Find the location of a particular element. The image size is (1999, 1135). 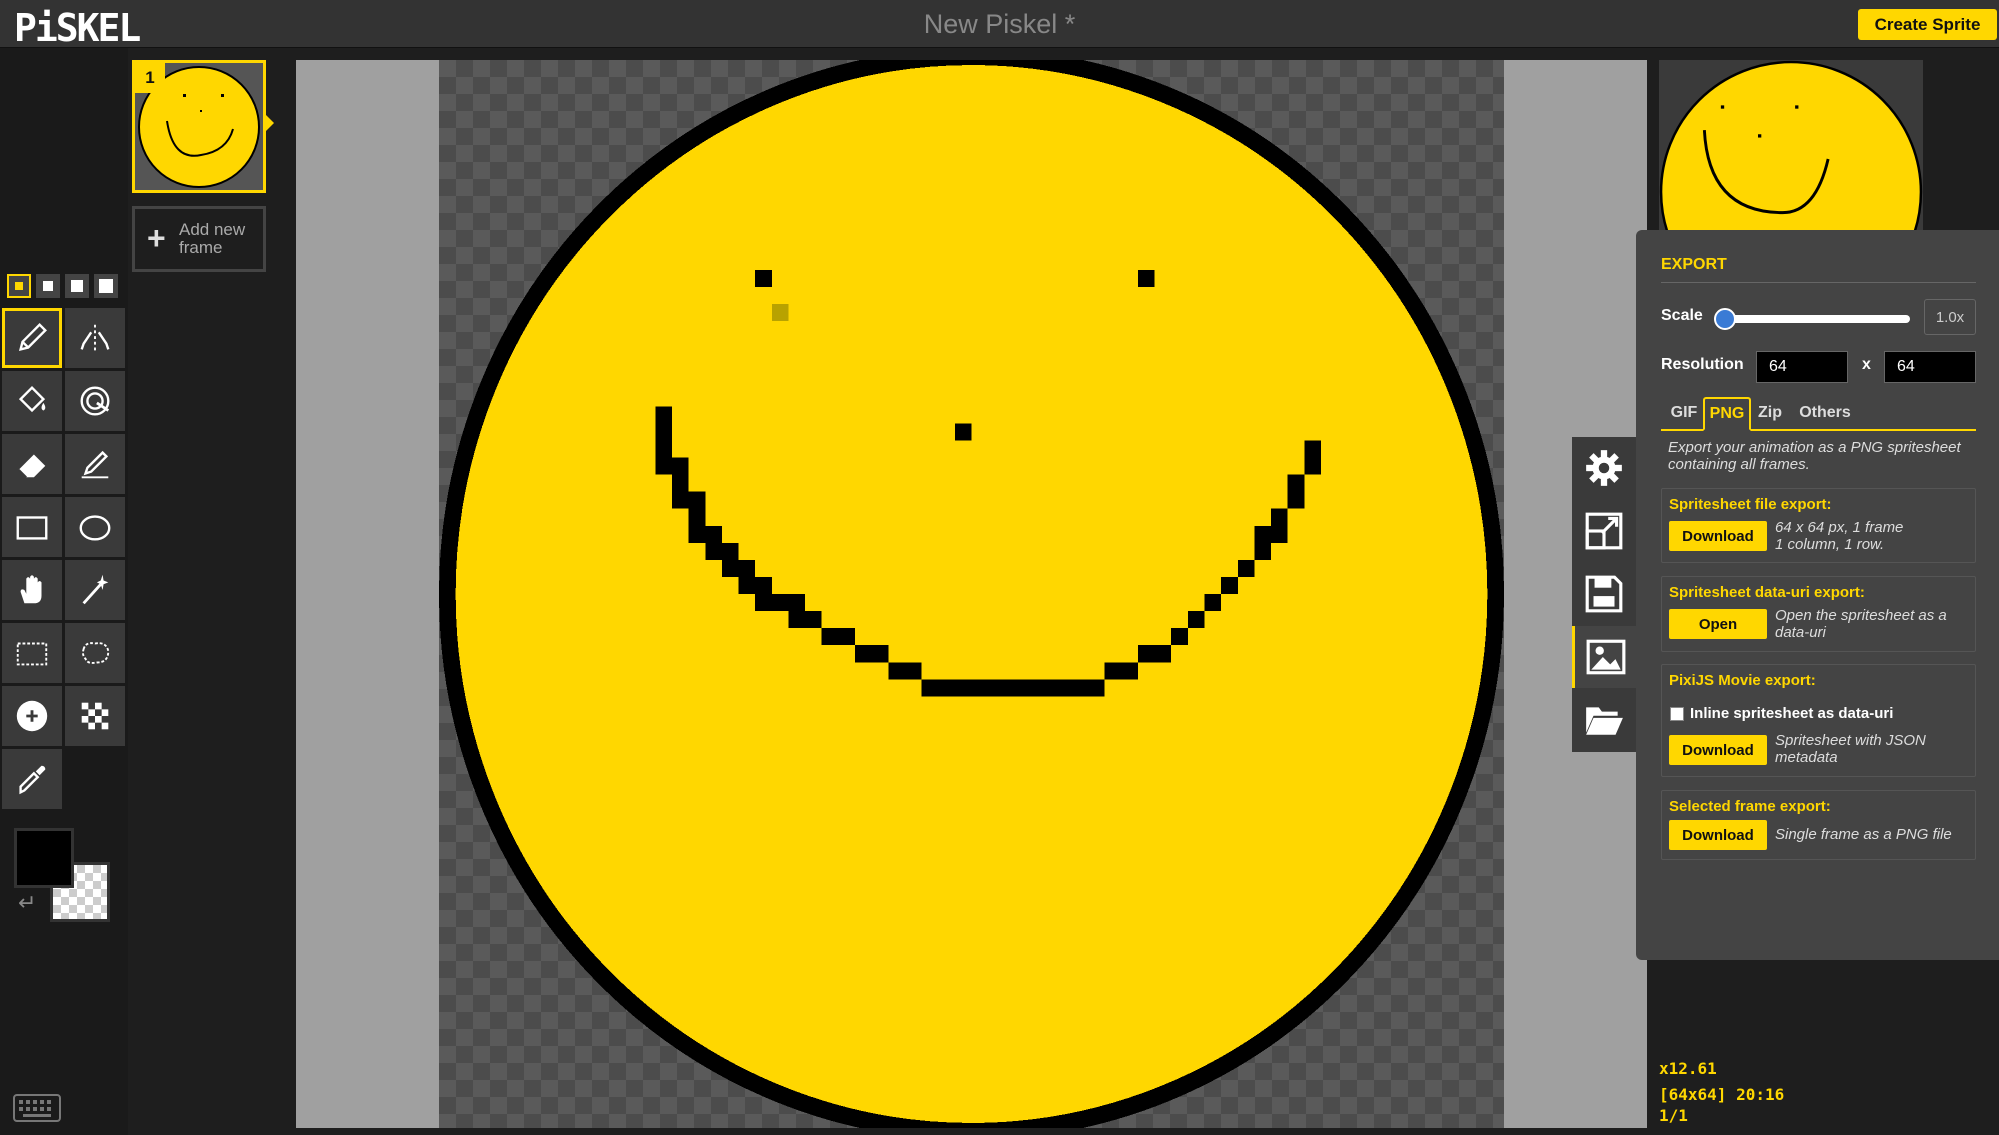

primary-color-swatch is located at coordinates (44, 858).